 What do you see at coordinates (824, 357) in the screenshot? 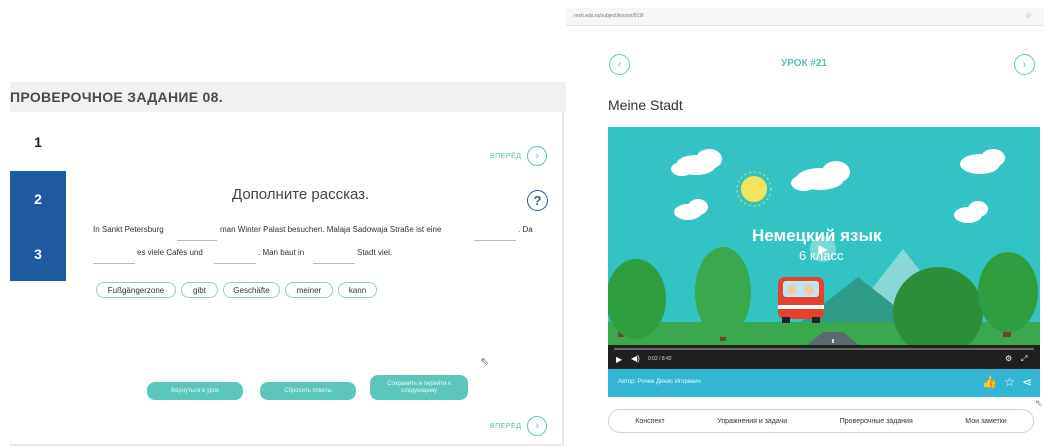
I see `video-controls: ▶ ◀) 0:02 / 8:42 ⚙ ⤢` at bounding box center [824, 357].